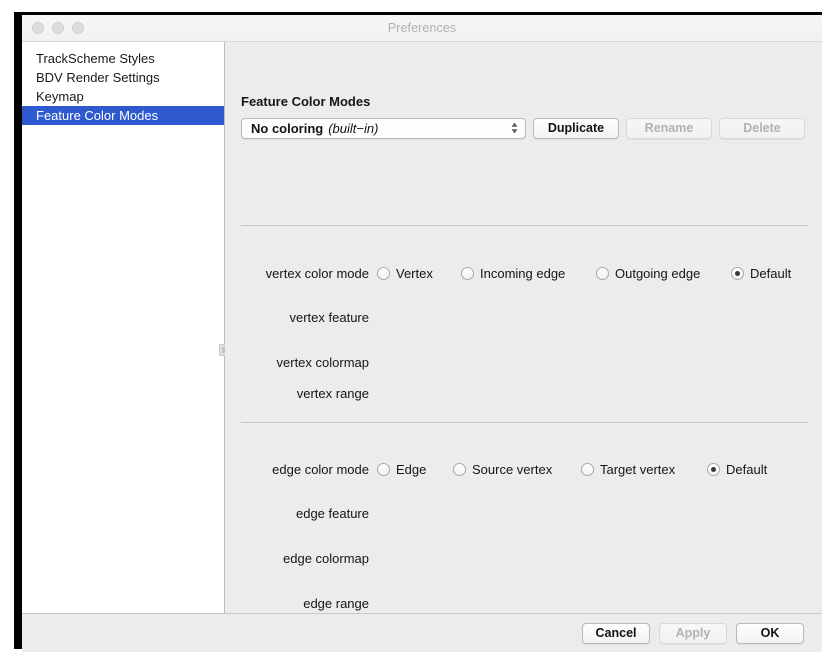 The height and width of the screenshot is (661, 840). I want to click on window-titlebar: Preferences, so click(422, 28).